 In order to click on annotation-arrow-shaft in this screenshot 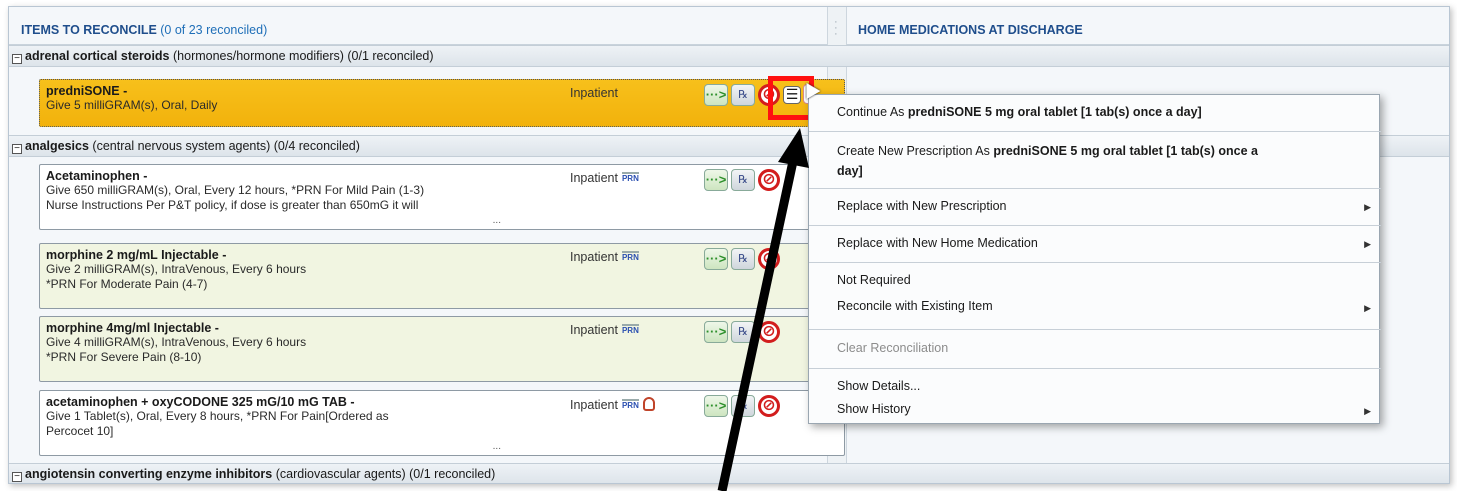, I will do `click(758, 321)`.